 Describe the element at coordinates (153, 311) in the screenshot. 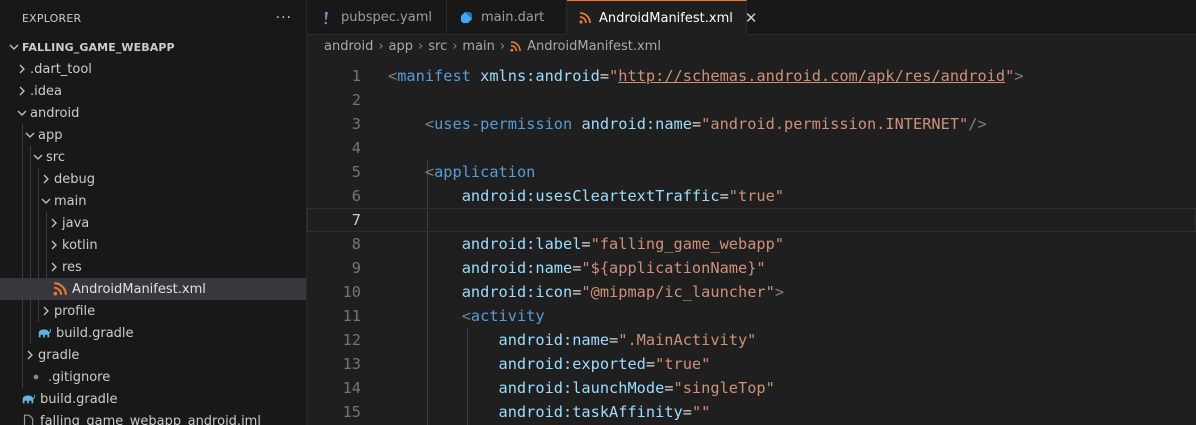

I see `tree-folder: profile` at that location.